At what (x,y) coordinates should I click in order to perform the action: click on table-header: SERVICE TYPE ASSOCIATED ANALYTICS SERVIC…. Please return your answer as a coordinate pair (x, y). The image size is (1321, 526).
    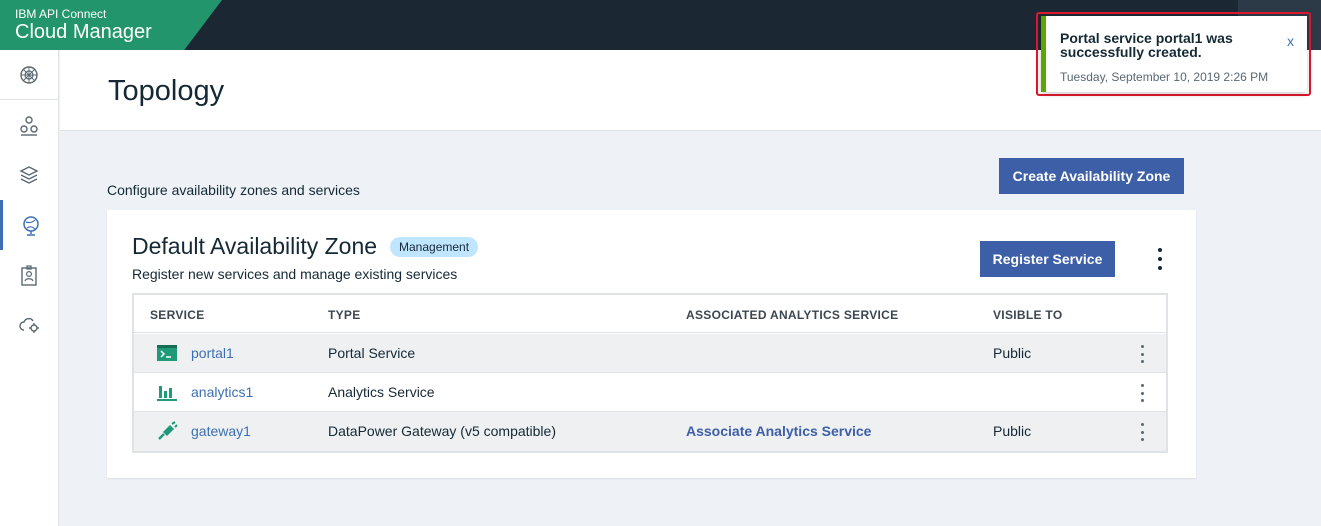
    Looking at the image, I should click on (650, 314).